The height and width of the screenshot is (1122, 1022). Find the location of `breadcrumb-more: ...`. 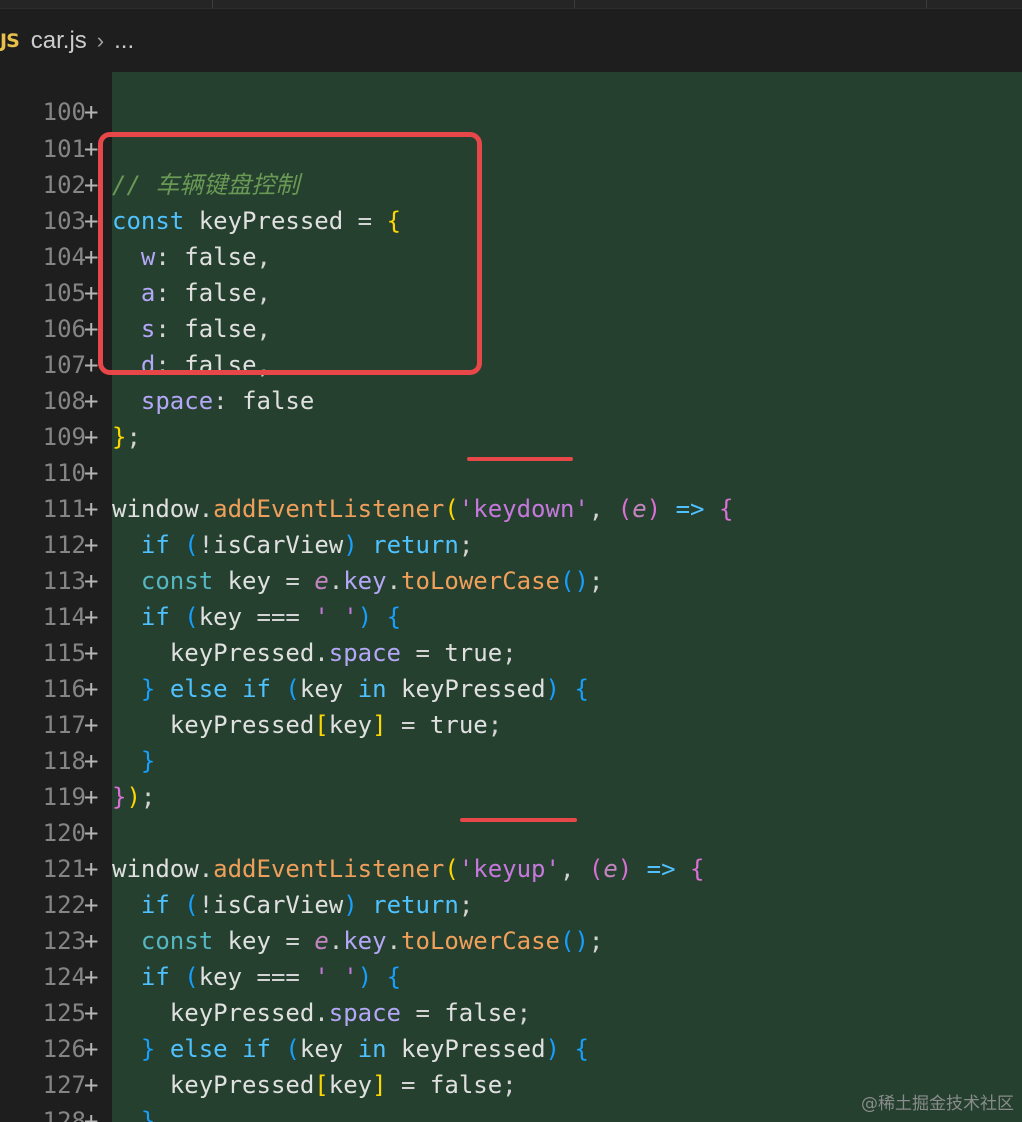

breadcrumb-more: ... is located at coordinates (124, 41).